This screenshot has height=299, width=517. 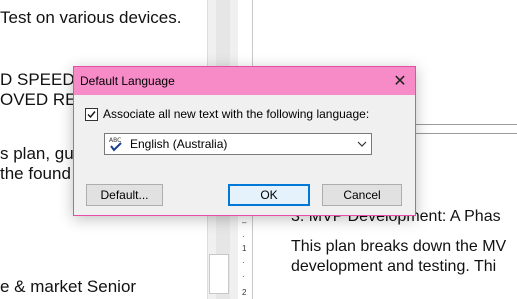 I want to click on doc-line: development and testing. Thi, so click(x=394, y=266).